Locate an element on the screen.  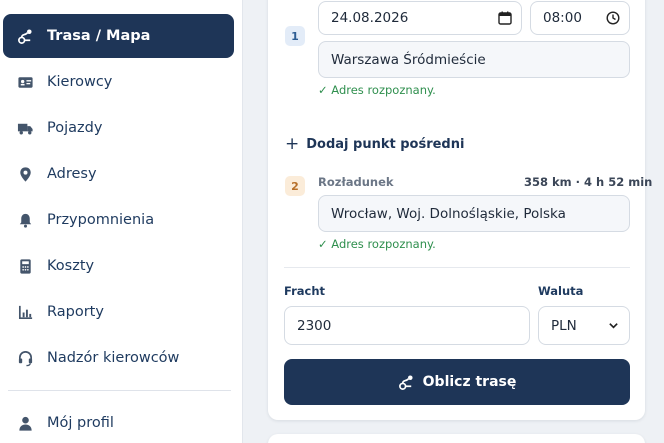
currency-select: PLN is located at coordinates (584, 325).